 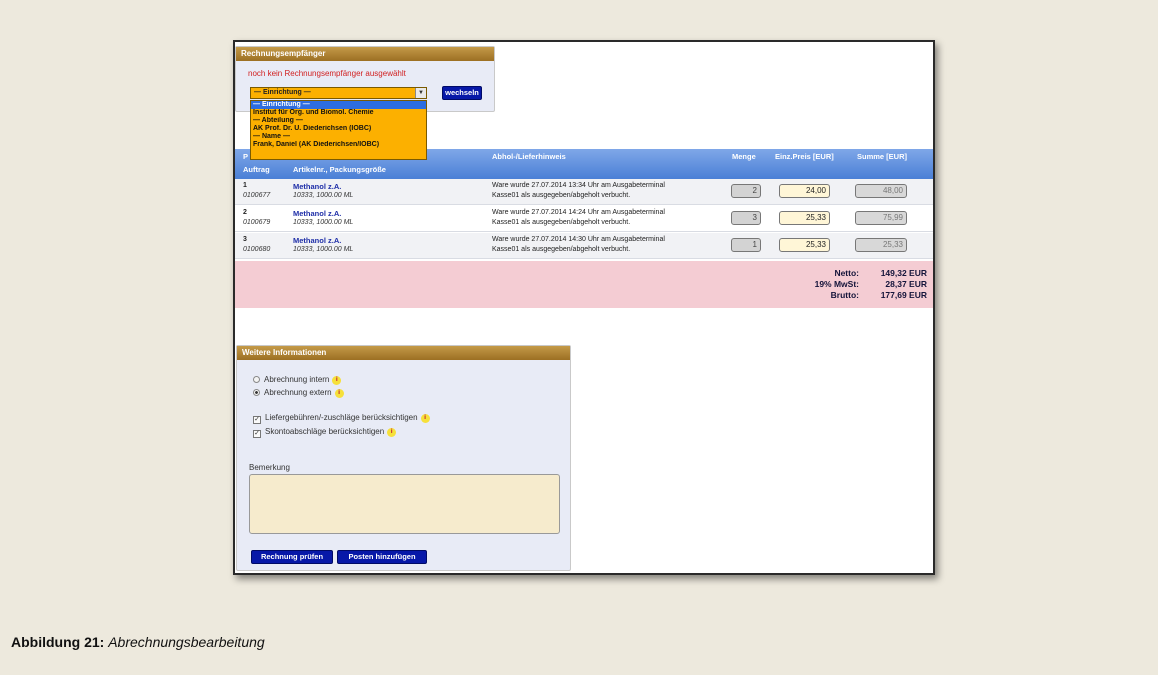 I want to click on dropdown-option: — Abteilung —, so click(x=338, y=121).